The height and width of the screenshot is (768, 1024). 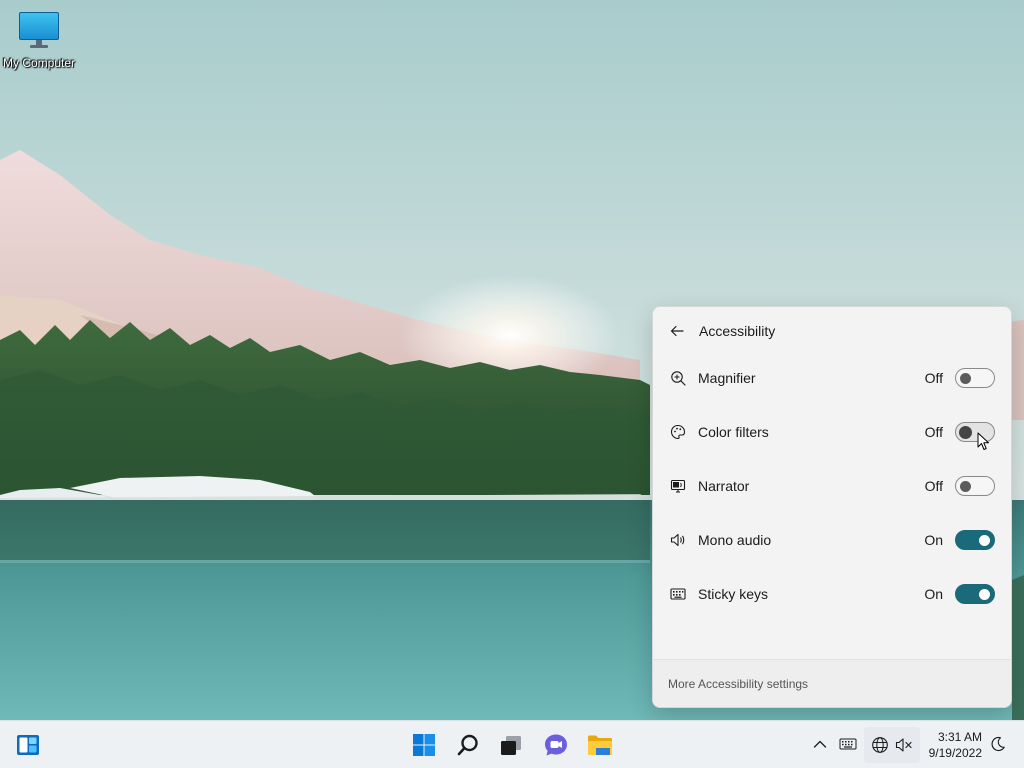 I want to click on globe-icon, so click(x=880, y=745).